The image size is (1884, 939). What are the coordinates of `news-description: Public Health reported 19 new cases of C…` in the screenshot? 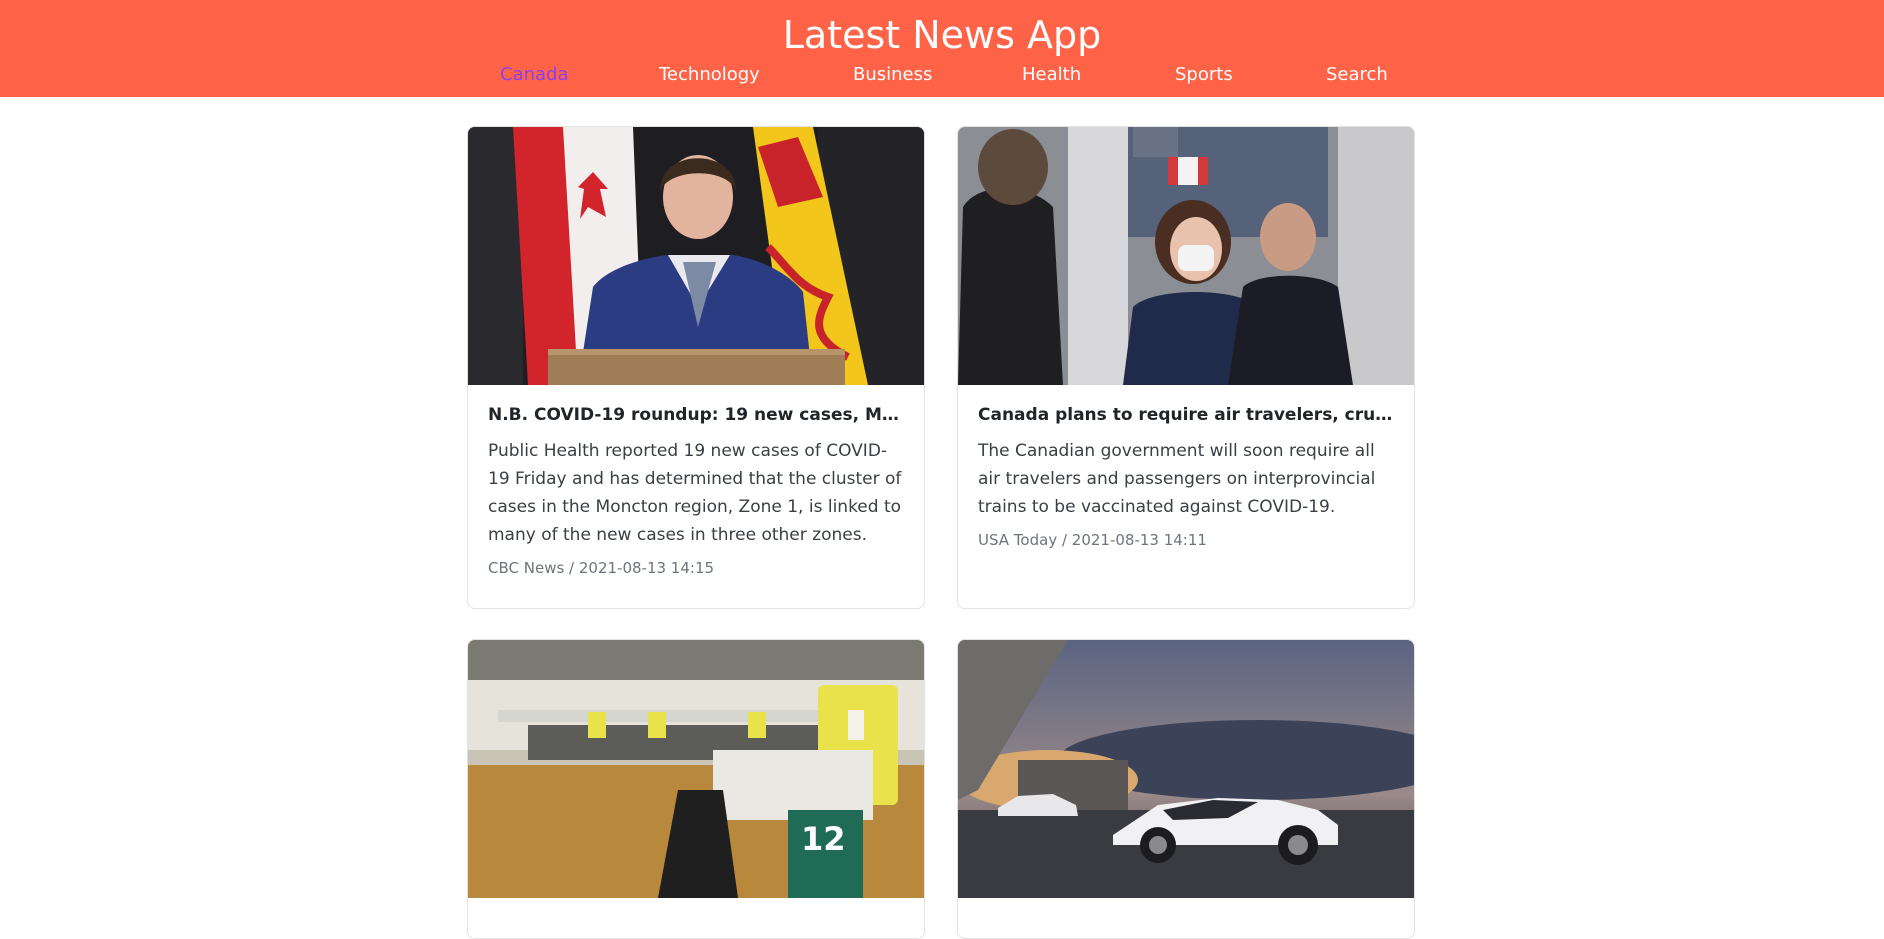 It's located at (695, 493).